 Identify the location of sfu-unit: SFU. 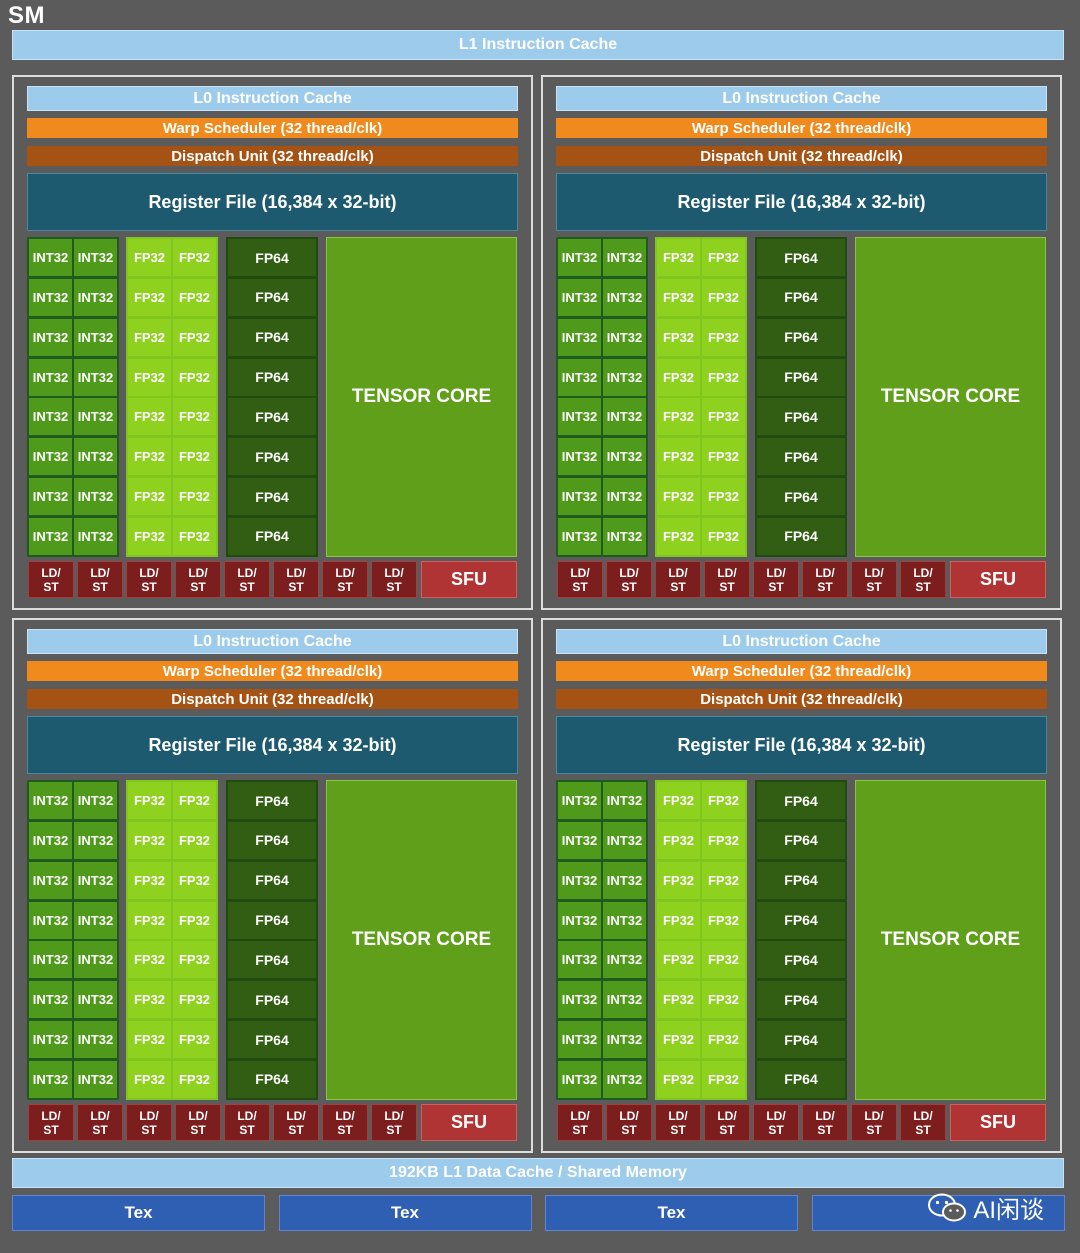
(469, 579).